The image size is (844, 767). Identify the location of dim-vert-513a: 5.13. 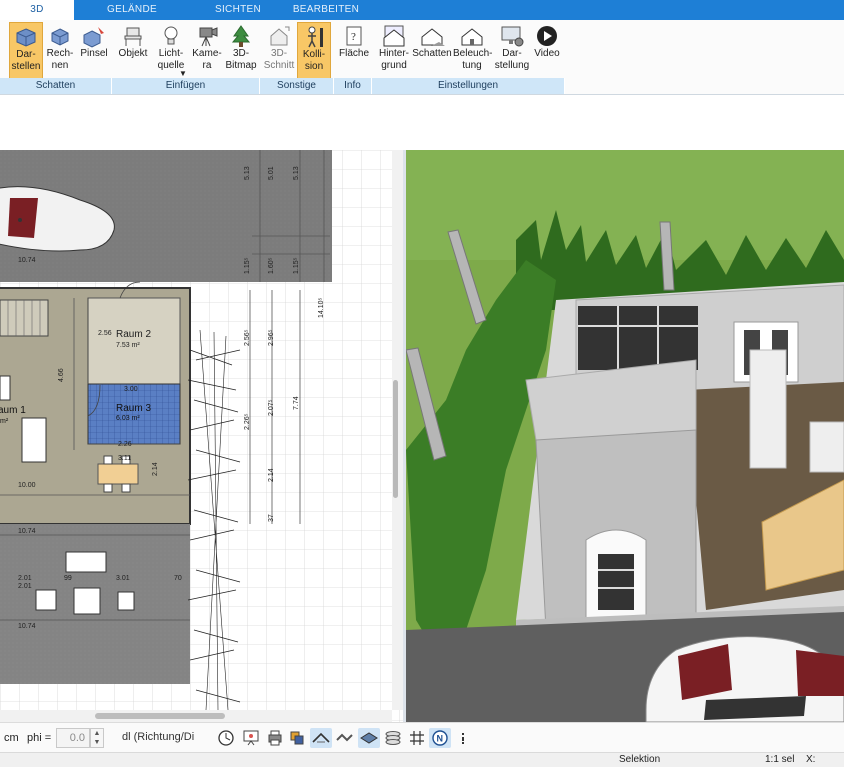
(247, 173).